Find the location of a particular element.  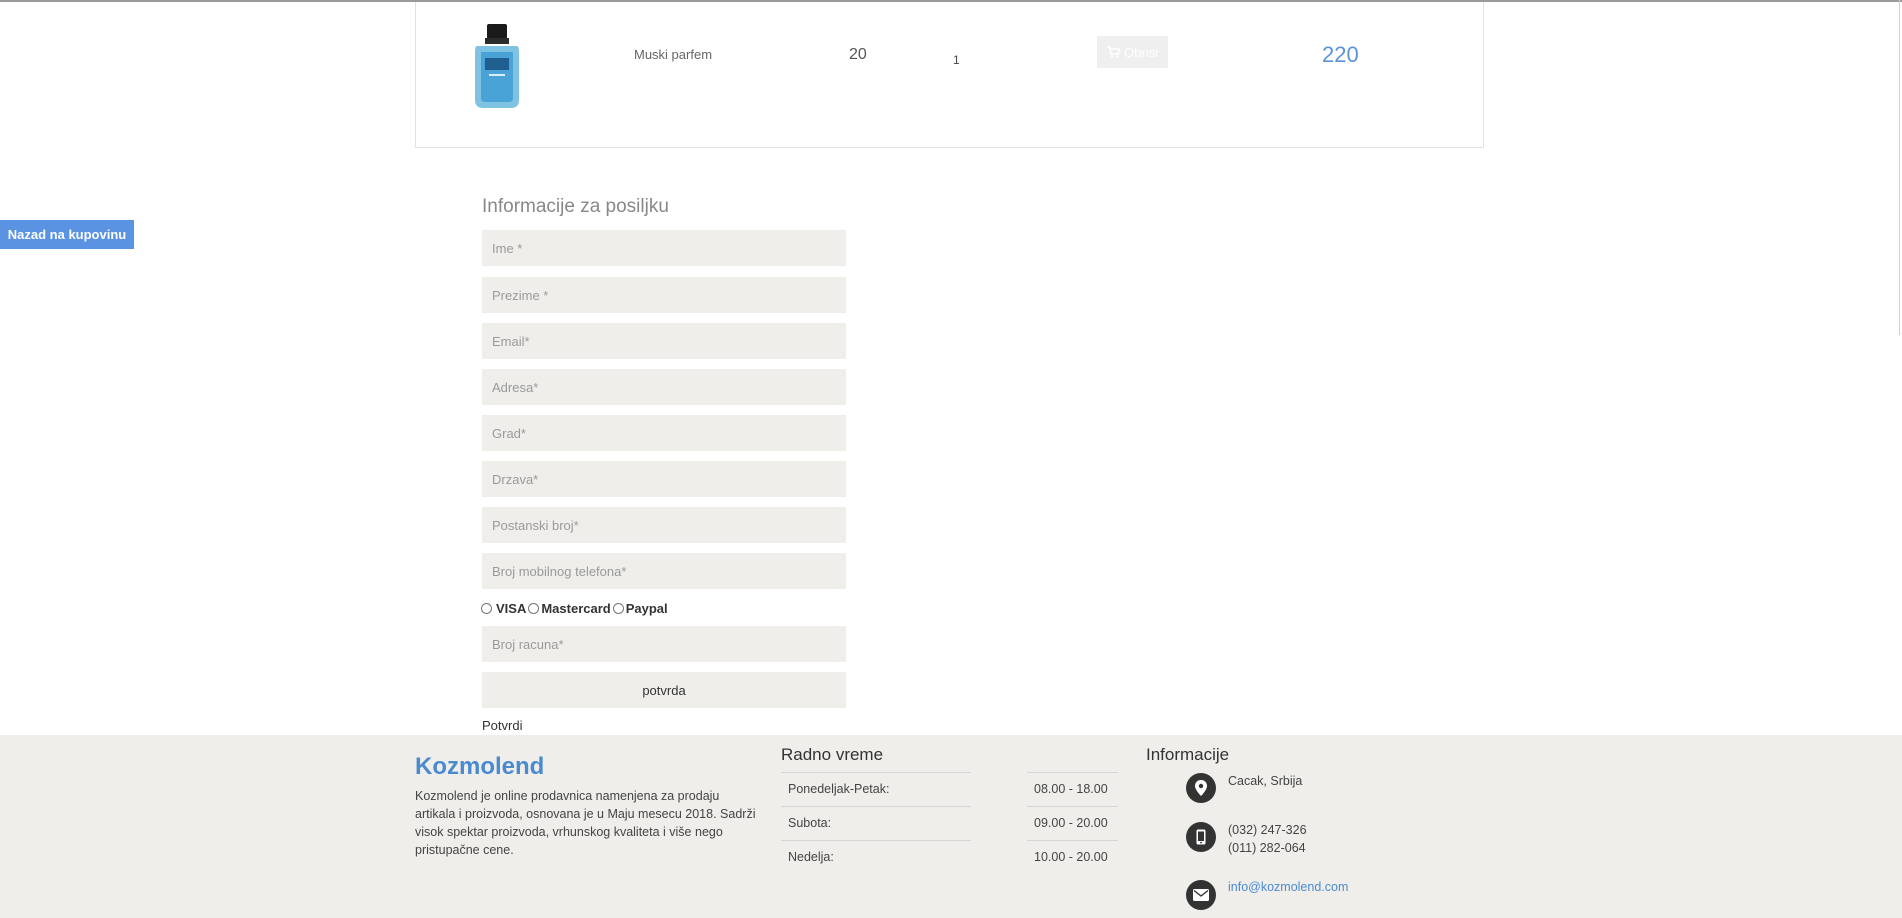

city-field is located at coordinates (664, 433).